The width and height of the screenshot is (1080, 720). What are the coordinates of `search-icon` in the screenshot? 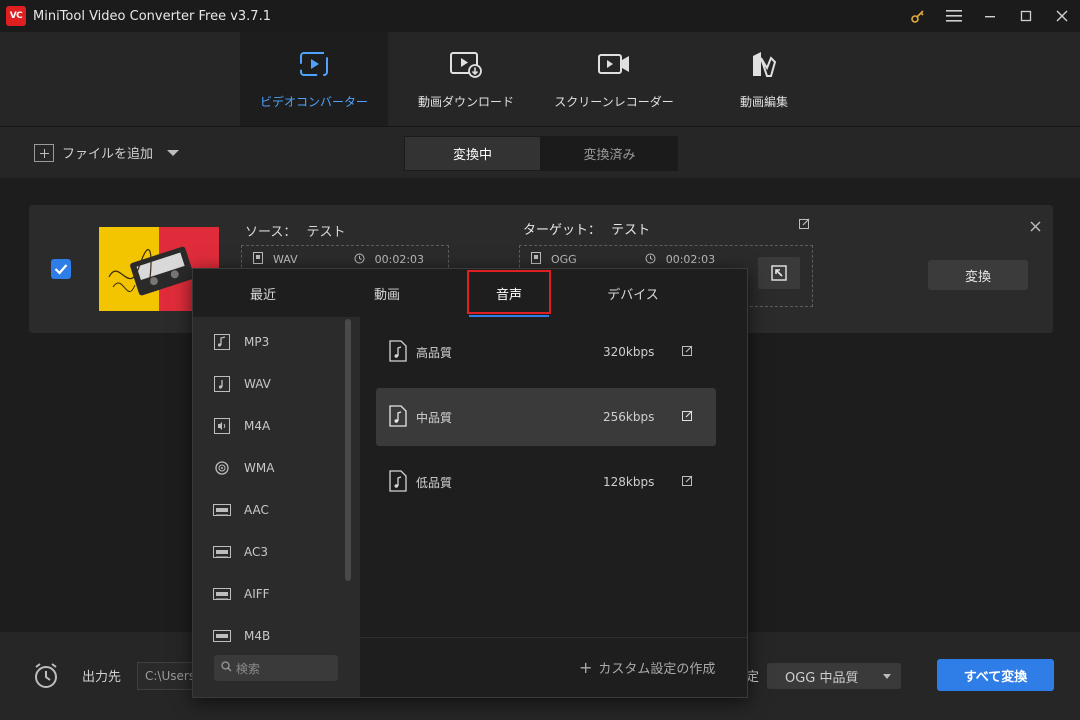 It's located at (226, 668).